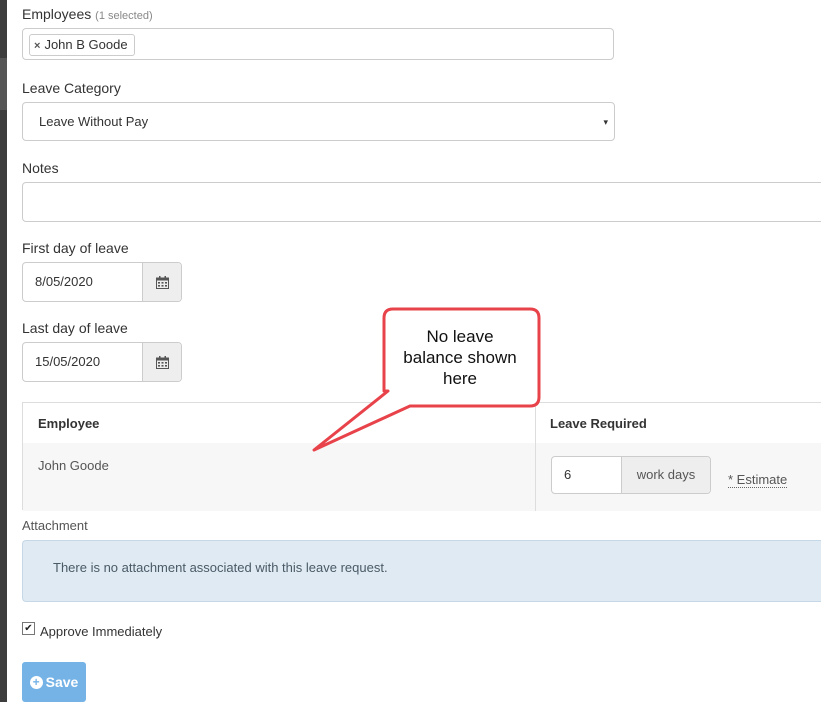  I want to click on callout-line: balance shown, so click(460, 357).